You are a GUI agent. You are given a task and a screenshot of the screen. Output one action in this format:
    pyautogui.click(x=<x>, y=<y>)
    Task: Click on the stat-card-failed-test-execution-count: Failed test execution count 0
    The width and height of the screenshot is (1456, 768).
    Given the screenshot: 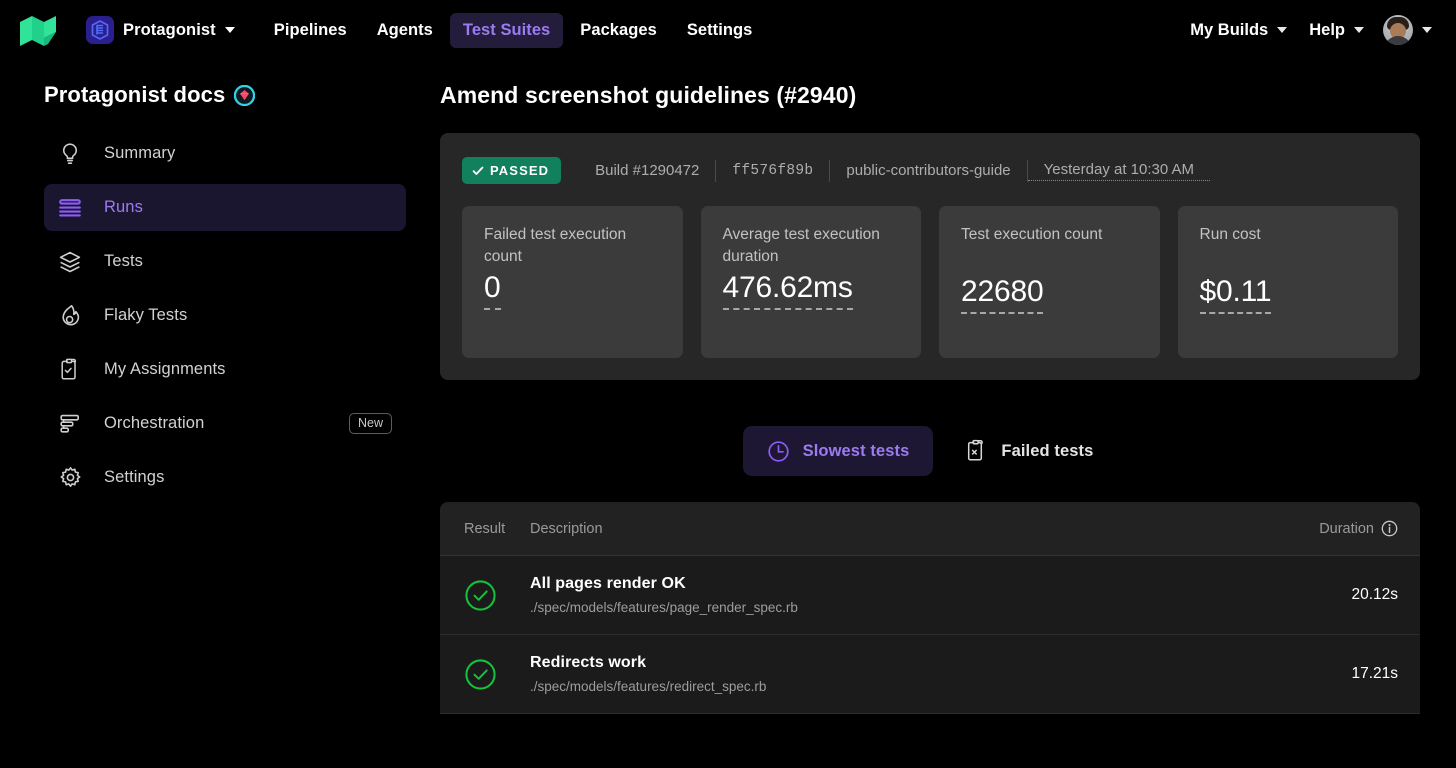 What is the action you would take?
    pyautogui.click(x=572, y=282)
    